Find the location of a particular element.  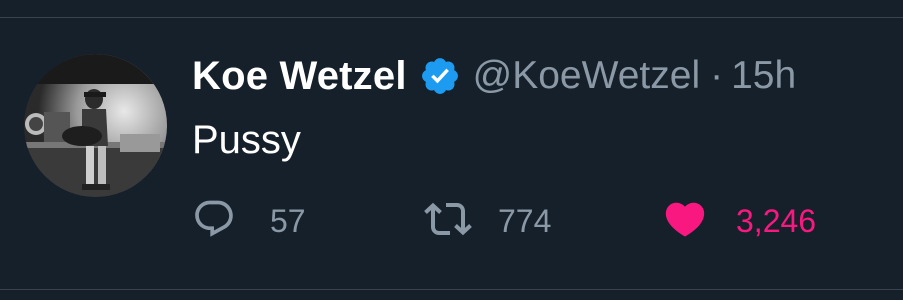

tweet-text: Pussy is located at coordinates (246, 140).